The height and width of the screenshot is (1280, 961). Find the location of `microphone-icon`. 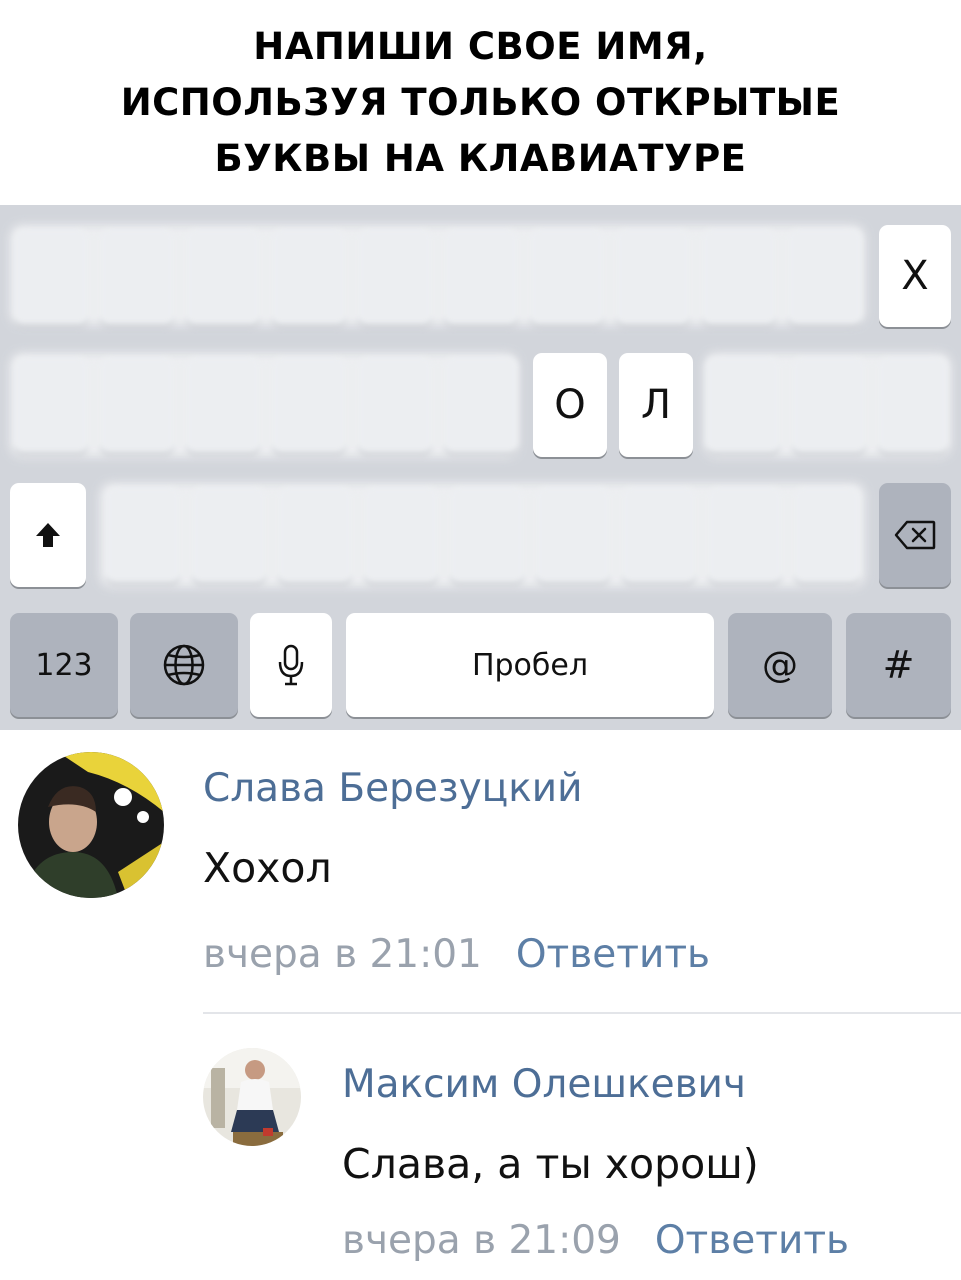

microphone-icon is located at coordinates (291, 665).